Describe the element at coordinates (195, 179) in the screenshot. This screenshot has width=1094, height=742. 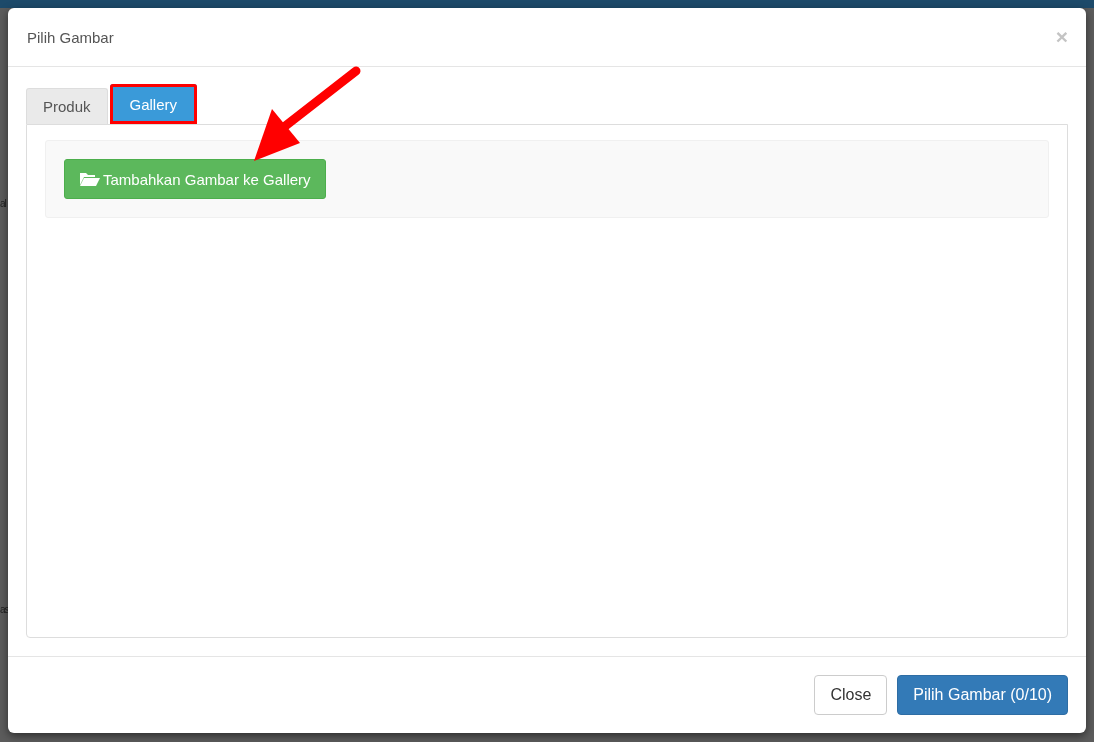
I see `add-image-button: Tambahkan Gambar ke Gallery` at that location.